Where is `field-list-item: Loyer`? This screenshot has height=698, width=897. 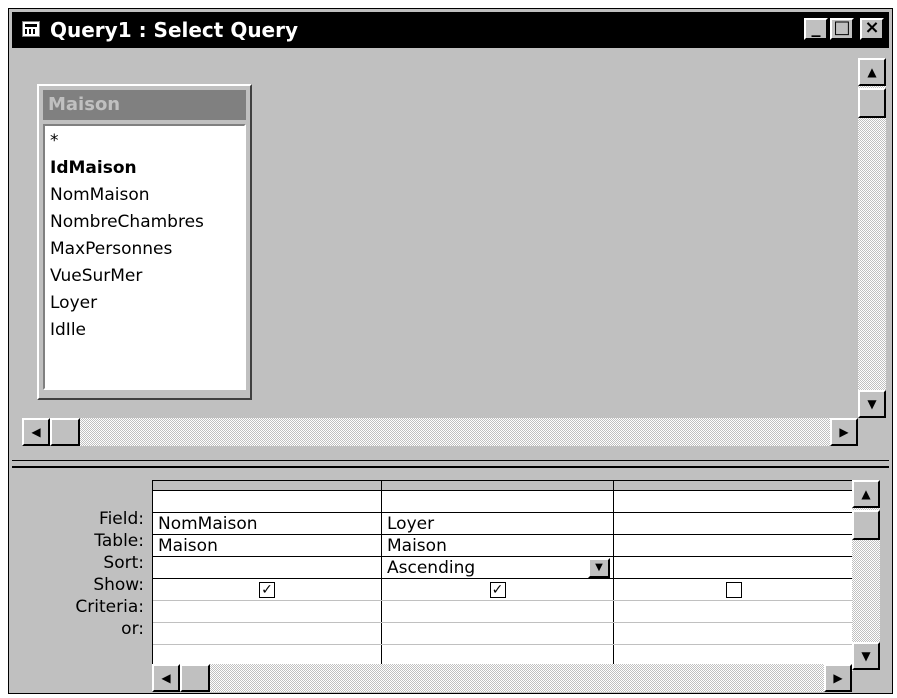
field-list-item: Loyer is located at coordinates (144, 303).